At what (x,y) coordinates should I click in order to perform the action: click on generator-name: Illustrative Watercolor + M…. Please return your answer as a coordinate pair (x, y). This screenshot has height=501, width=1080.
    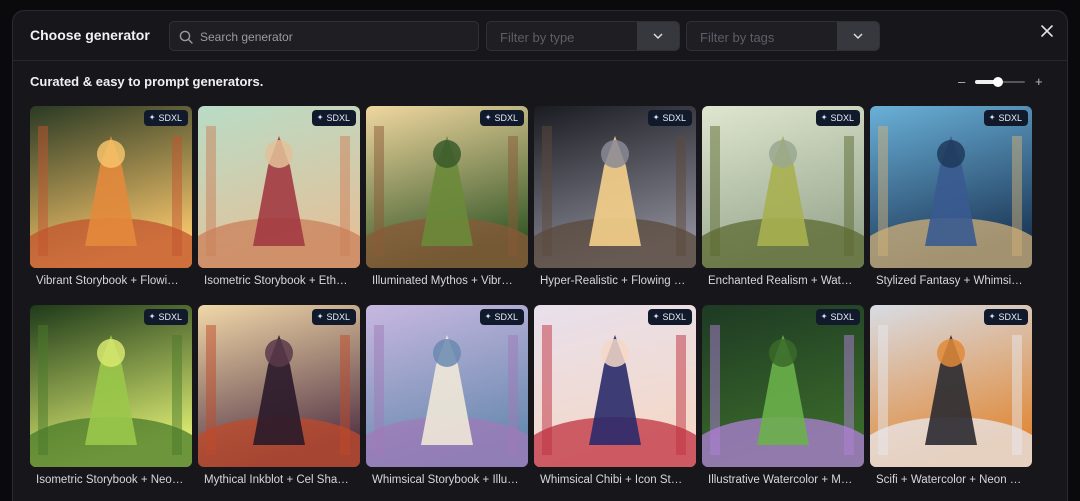
    Looking at the image, I should click on (780, 480).